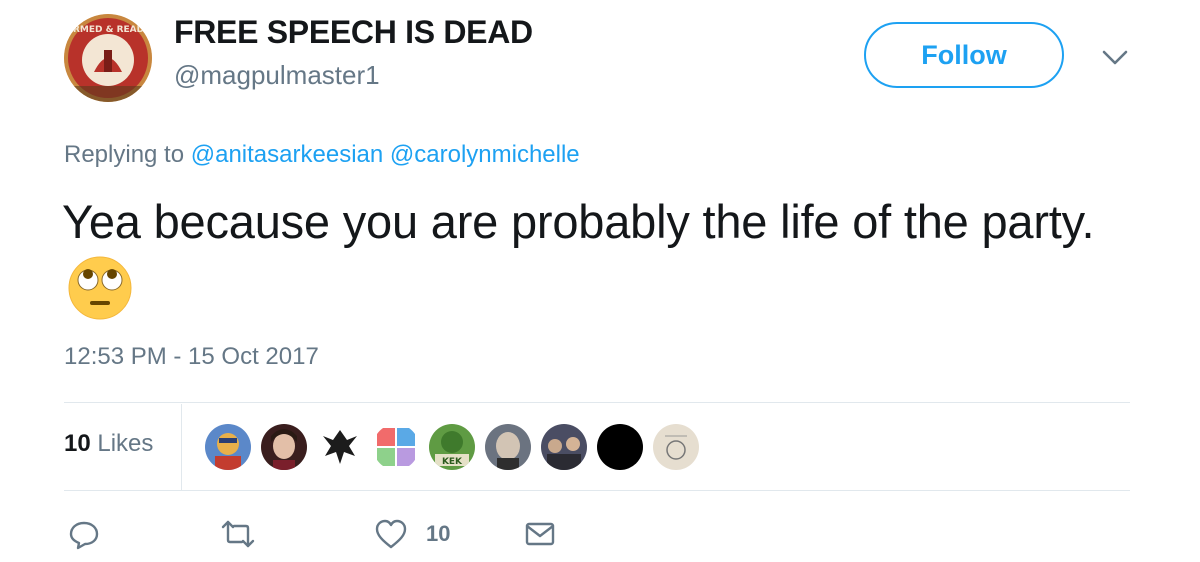 The height and width of the screenshot is (562, 1200). Describe the element at coordinates (485, 154) in the screenshot. I see `mention-link: @carolynmichelle` at that location.